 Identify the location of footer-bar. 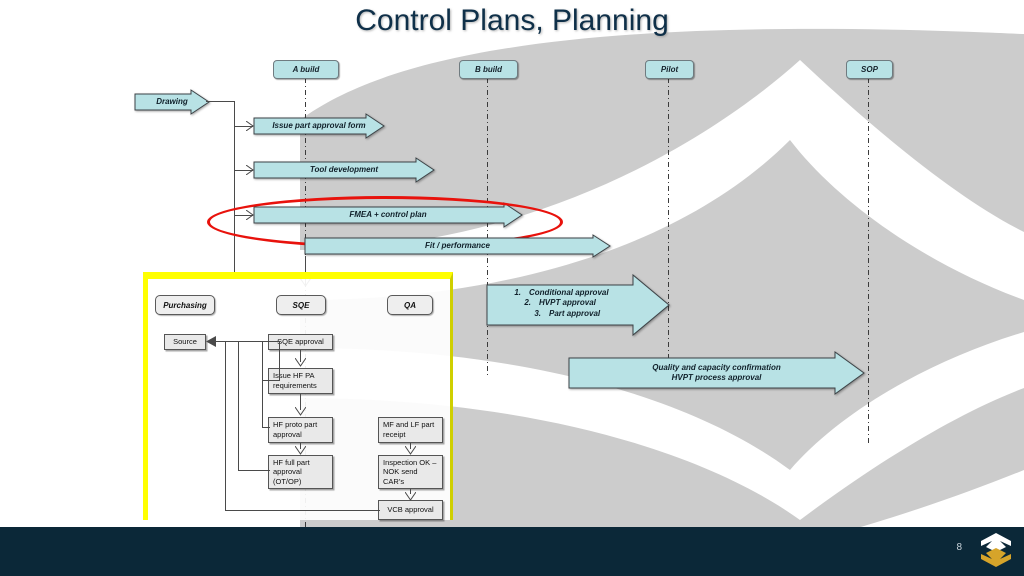
(512, 551).